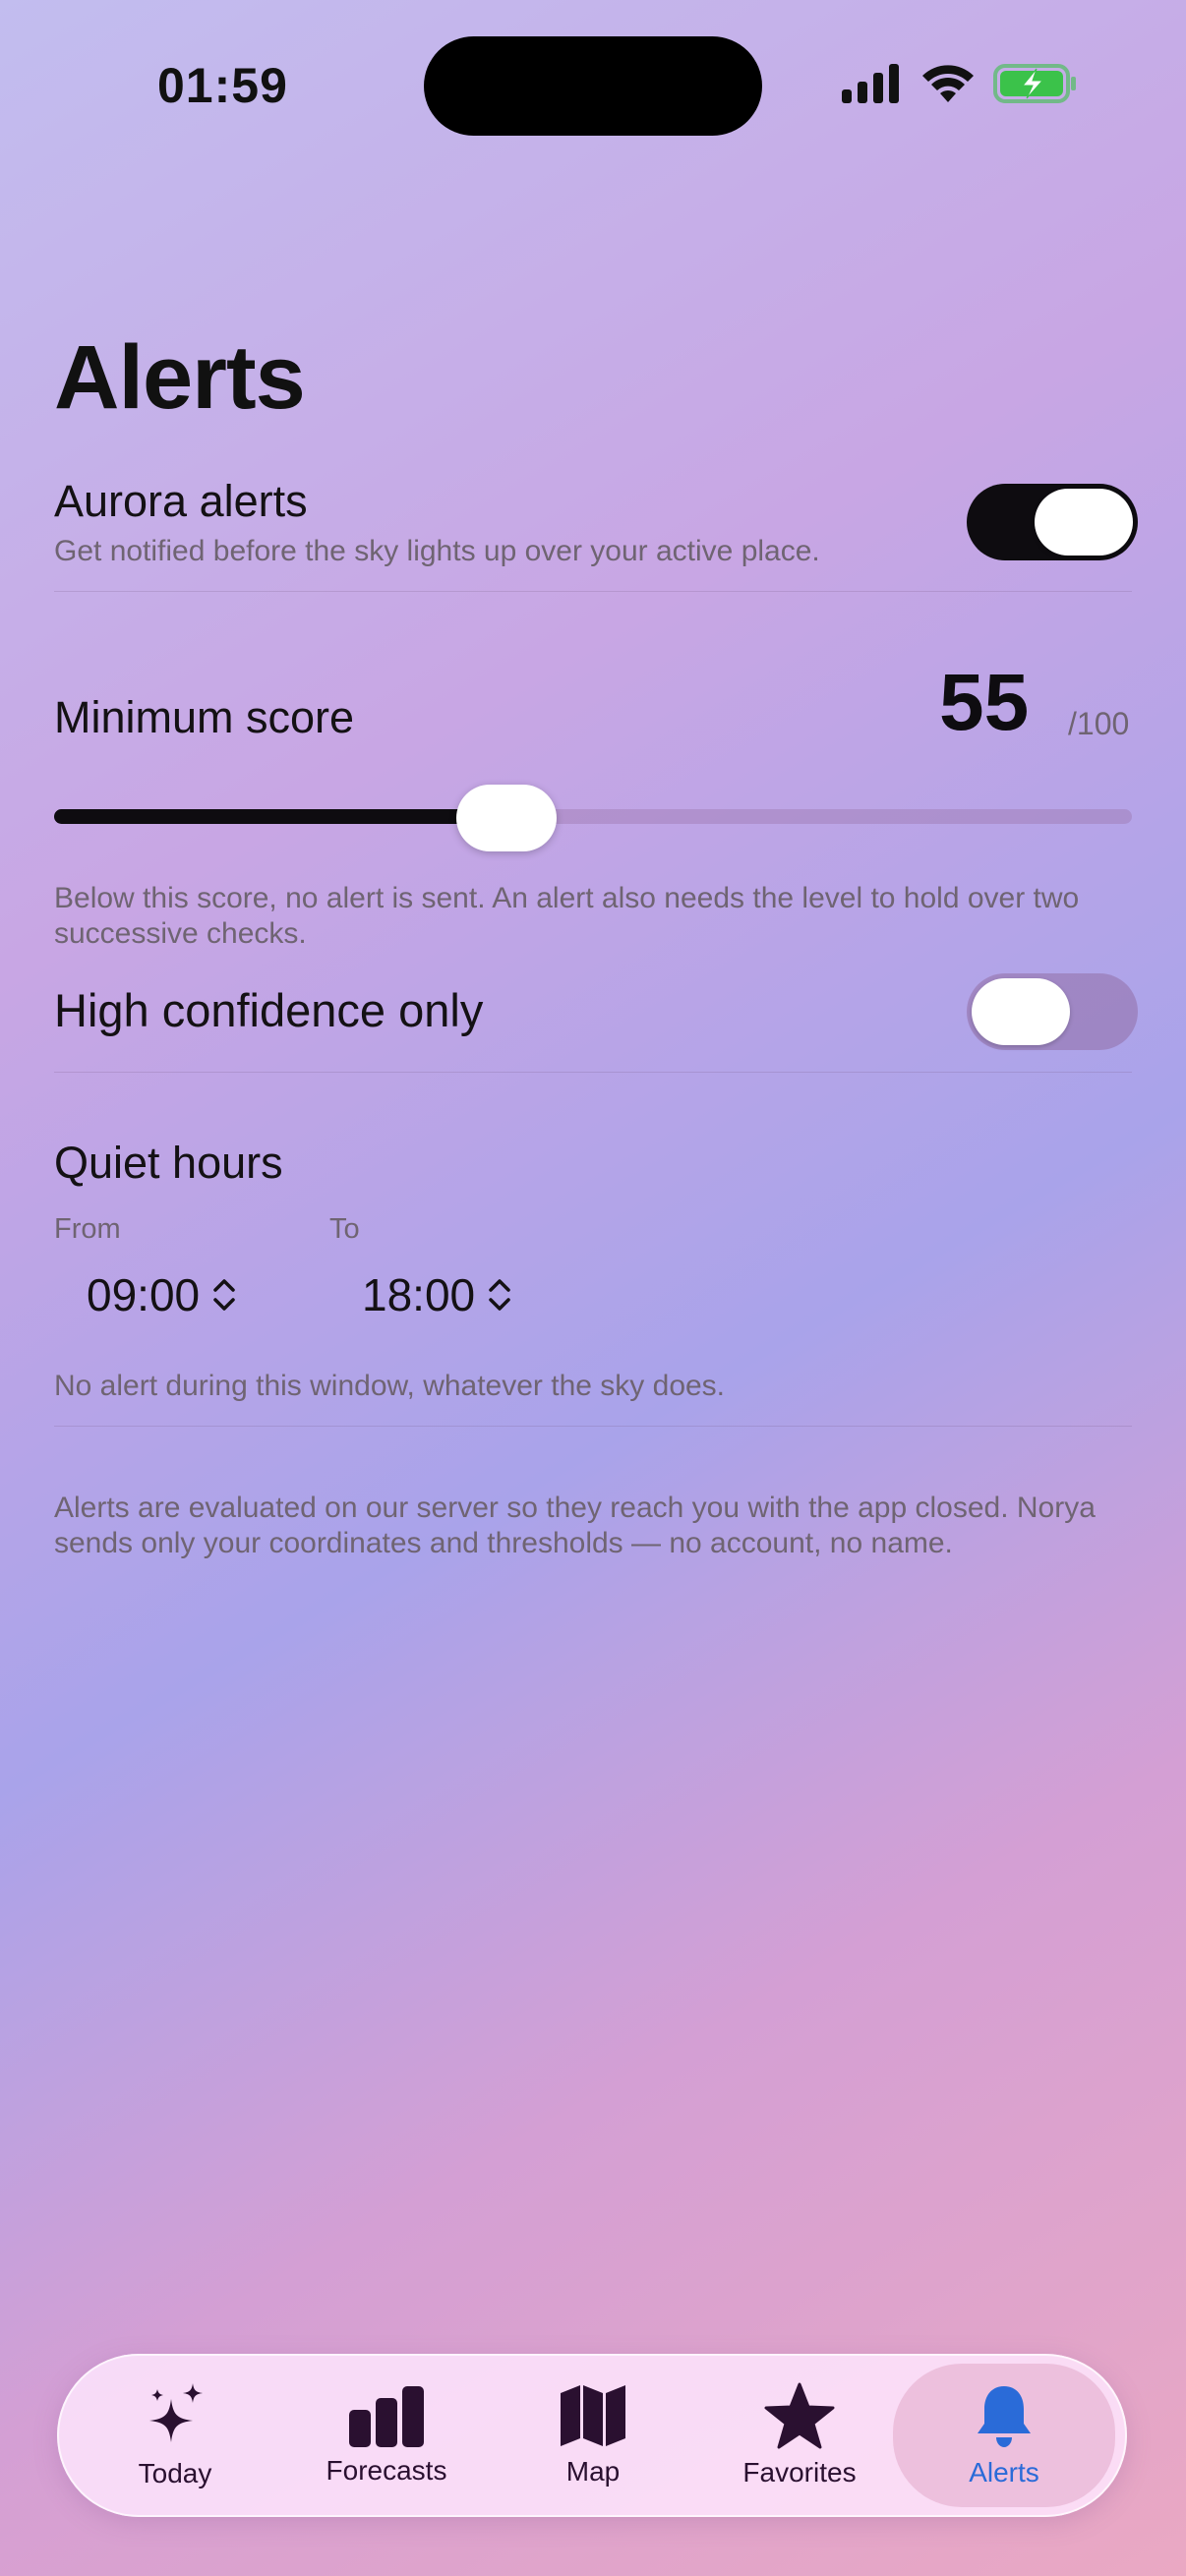 The height and width of the screenshot is (2576, 1186). I want to click on tab-map: Map, so click(593, 2435).